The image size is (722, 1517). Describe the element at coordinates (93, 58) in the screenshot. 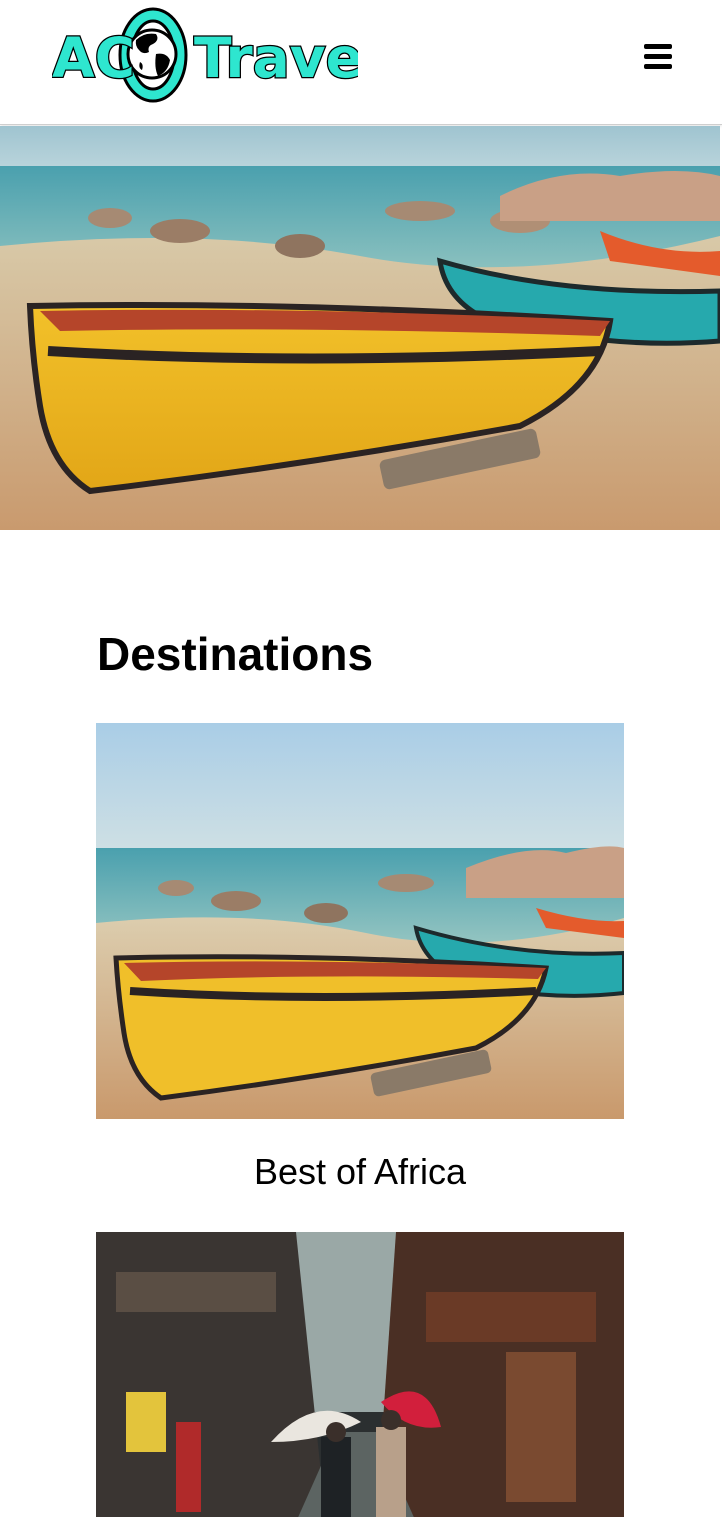

I see `svg-text: AC` at that location.